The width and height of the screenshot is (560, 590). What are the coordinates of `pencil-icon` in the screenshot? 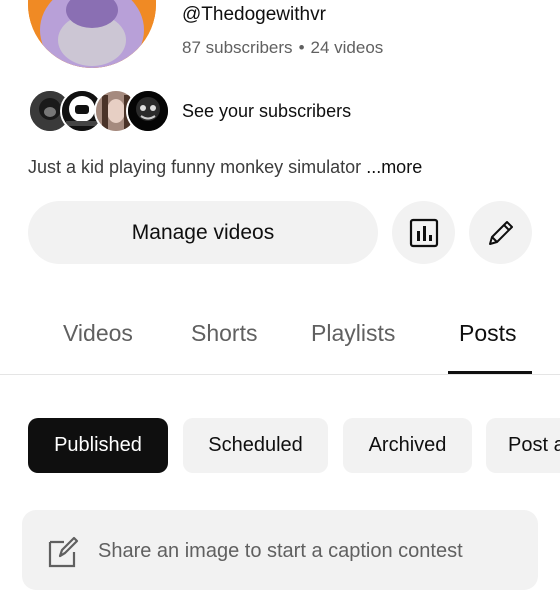 It's located at (500, 232).